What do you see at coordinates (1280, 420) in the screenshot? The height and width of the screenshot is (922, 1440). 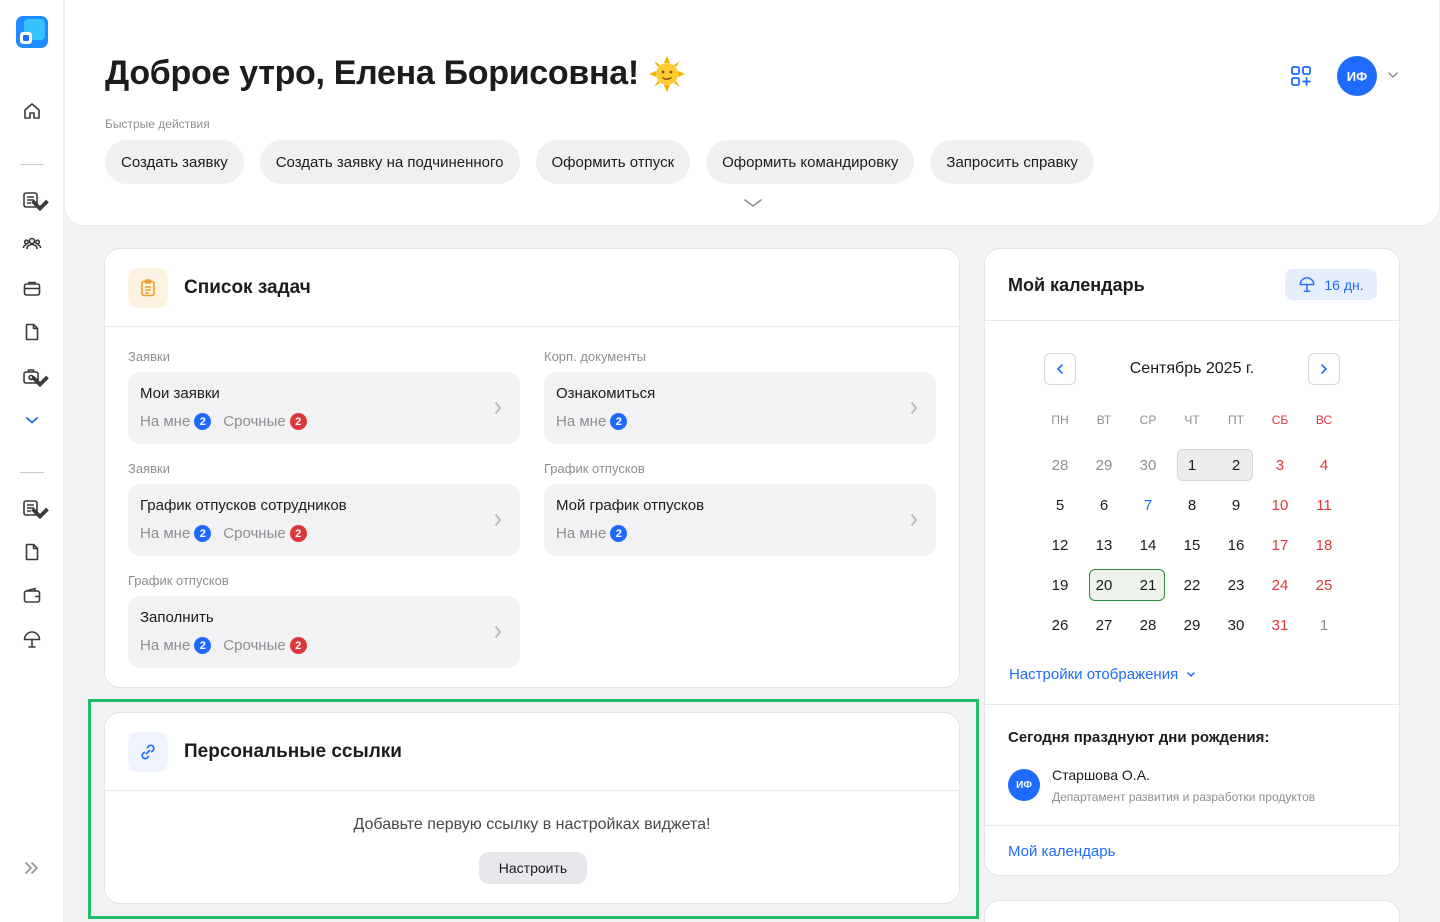 I see `weekday-label: СБ` at bounding box center [1280, 420].